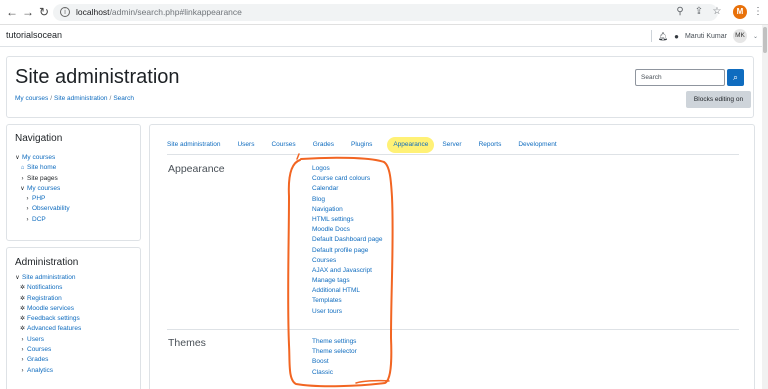  What do you see at coordinates (40, 370) in the screenshot?
I see `admin-item-label: Analytics` at bounding box center [40, 370].